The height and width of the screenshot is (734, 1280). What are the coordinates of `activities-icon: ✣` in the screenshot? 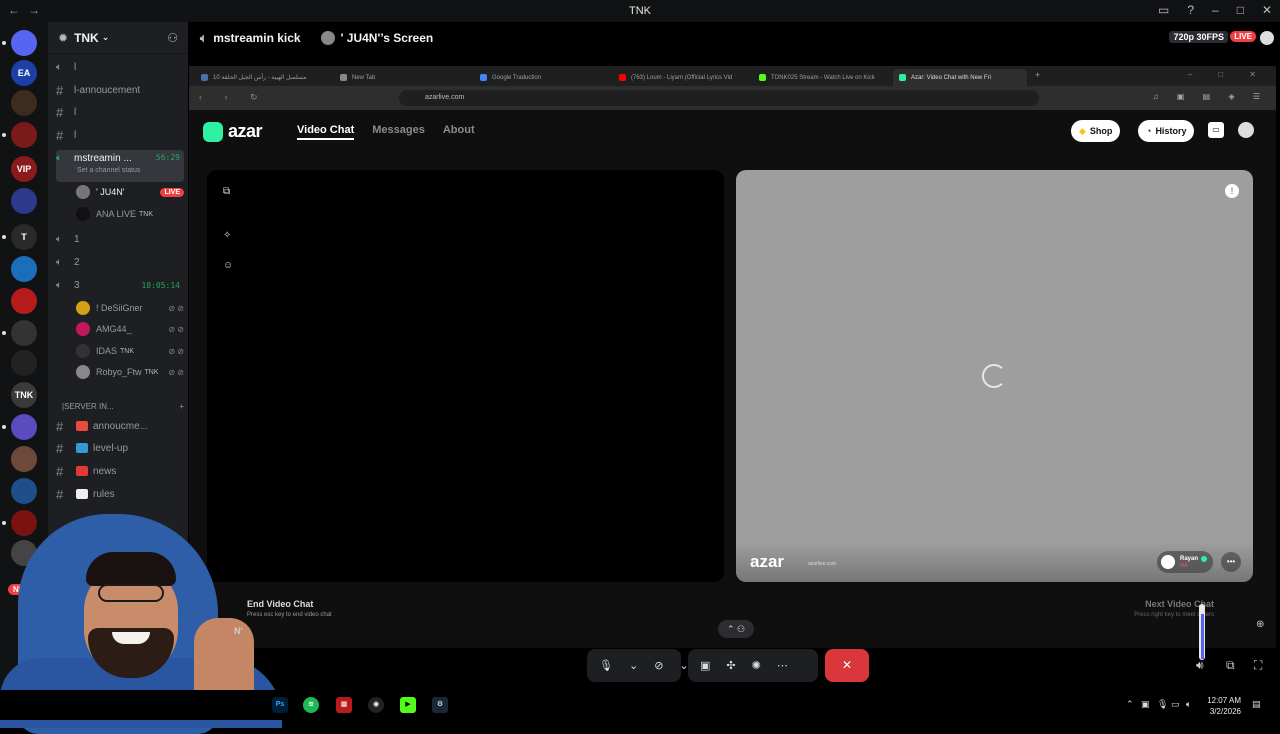 It's located at (730, 665).